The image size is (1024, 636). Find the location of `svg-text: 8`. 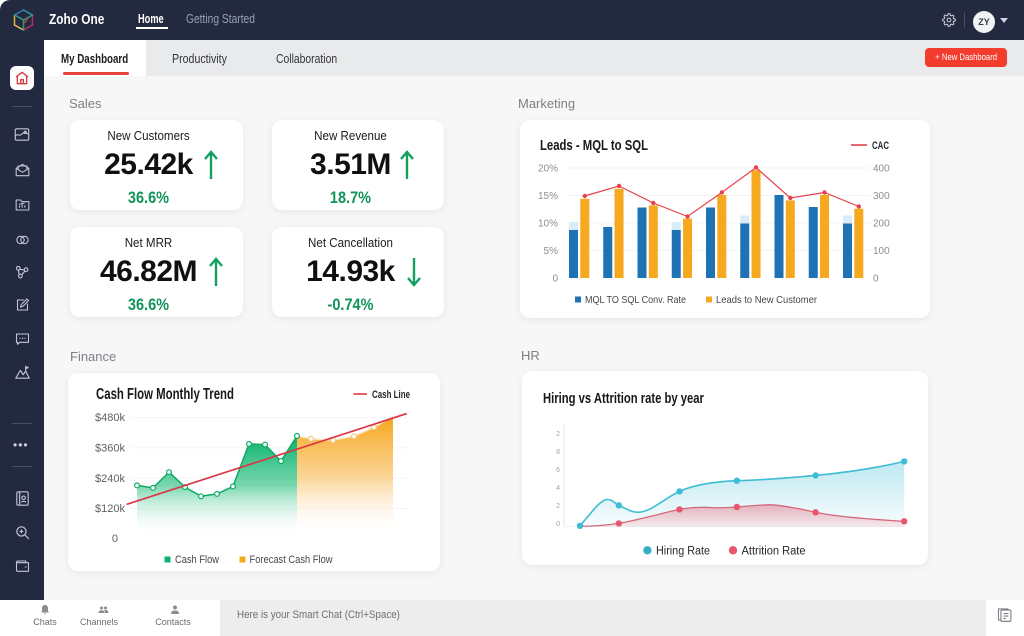

svg-text: 8 is located at coordinates (558, 452).